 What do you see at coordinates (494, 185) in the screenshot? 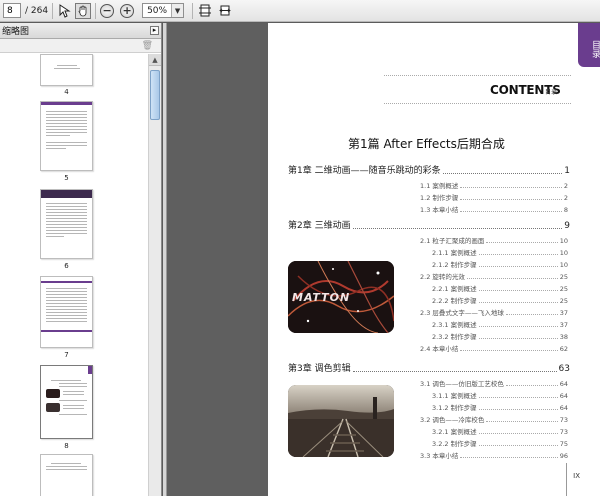
I see `toc-section: 1.1 案例概述 2` at bounding box center [494, 185].